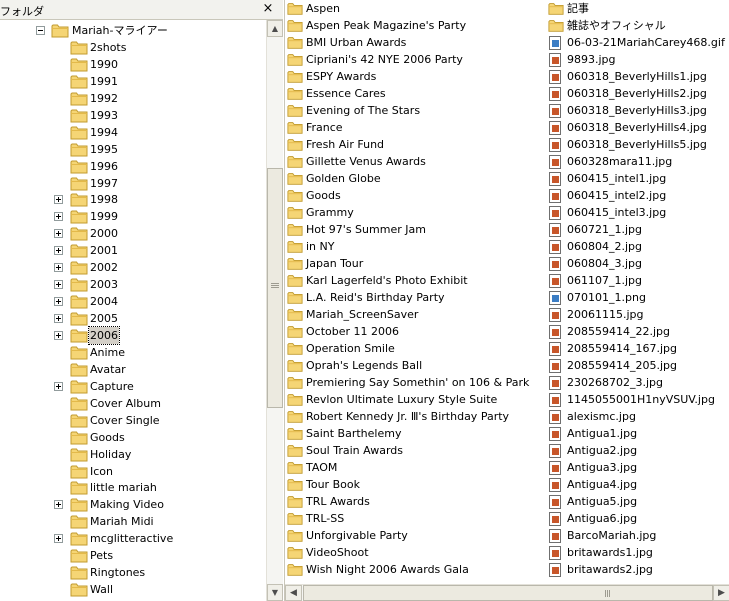 This screenshot has height=601, width=729. I want to click on tree-node: Mariah Midi, so click(133, 521).